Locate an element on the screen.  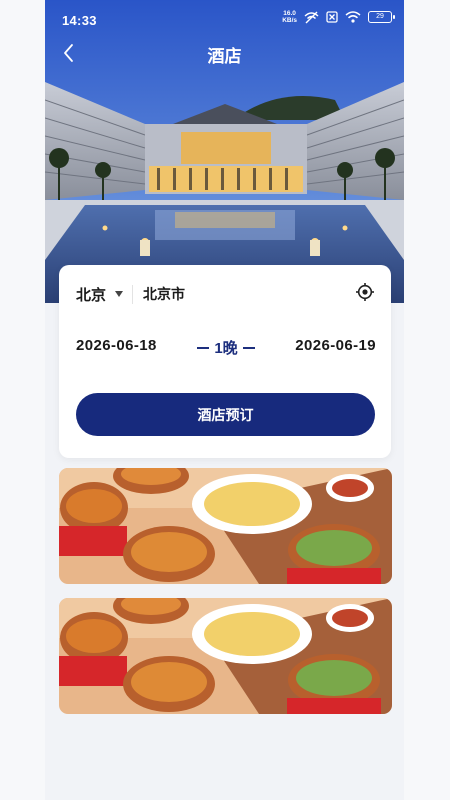
net-speed-unit: KB/s is located at coordinates (289, 20).